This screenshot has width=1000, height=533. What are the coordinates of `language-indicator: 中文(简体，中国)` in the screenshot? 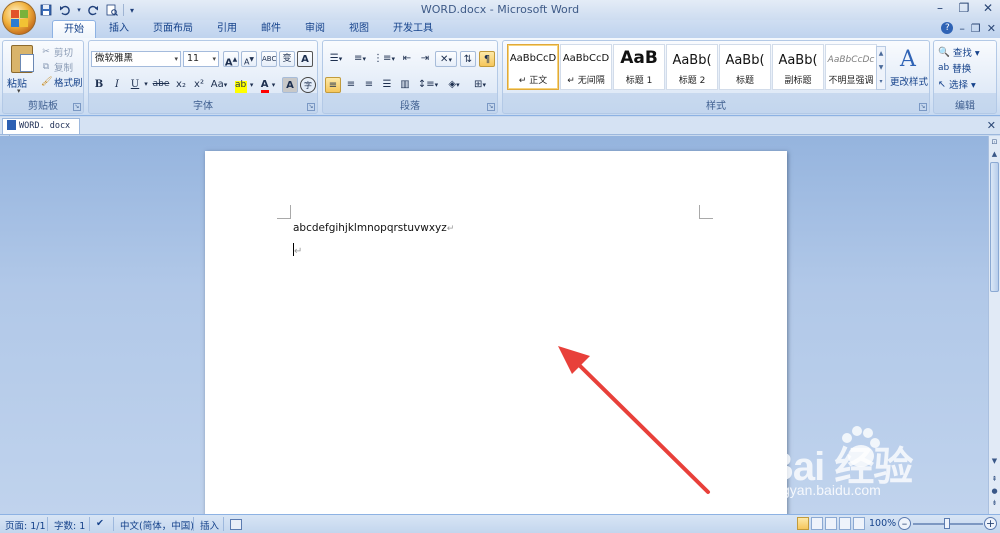 It's located at (157, 525).